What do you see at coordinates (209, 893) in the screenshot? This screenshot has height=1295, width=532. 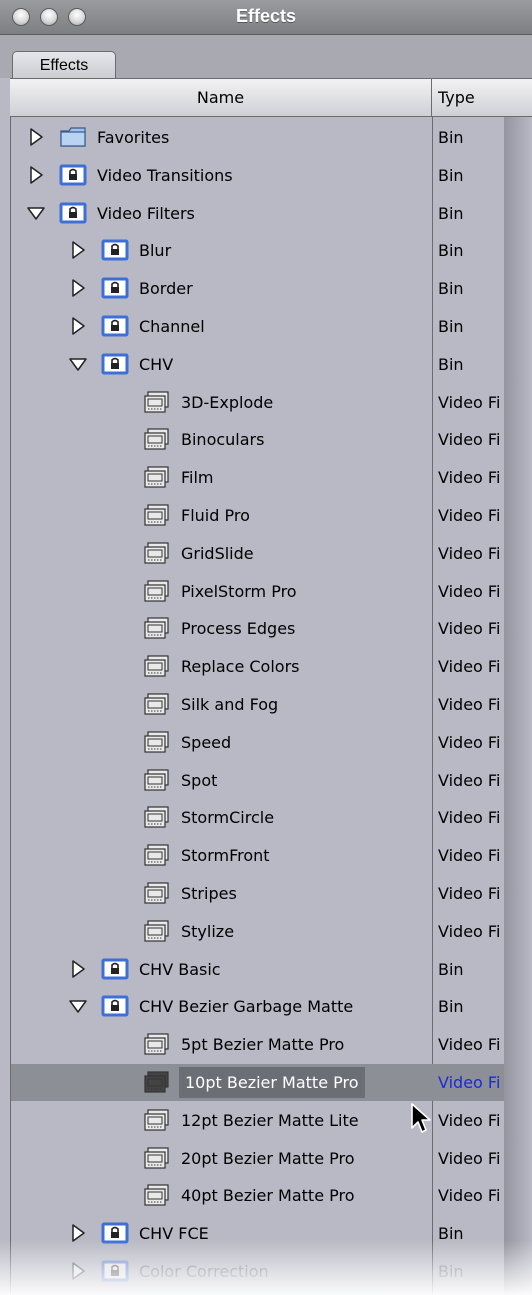 I see `row-name: Stripes` at bounding box center [209, 893].